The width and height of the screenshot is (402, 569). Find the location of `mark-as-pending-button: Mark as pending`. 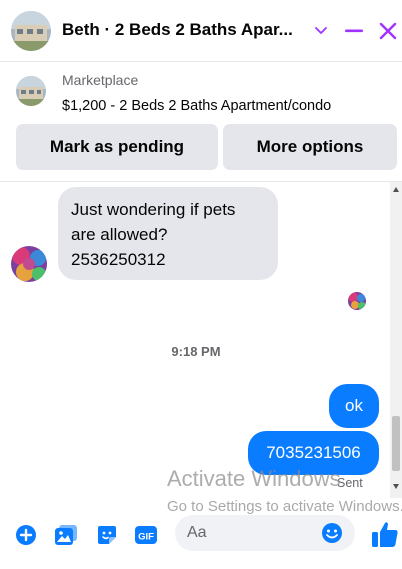

mark-as-pending-button: Mark as pending is located at coordinates (117, 147).